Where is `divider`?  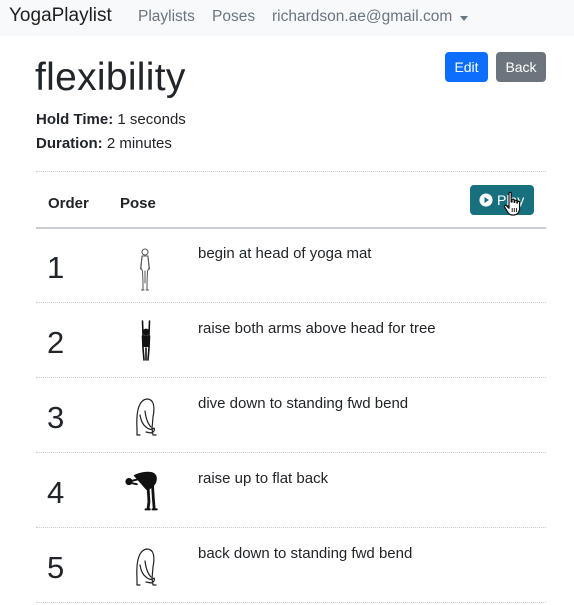 divider is located at coordinates (291, 171).